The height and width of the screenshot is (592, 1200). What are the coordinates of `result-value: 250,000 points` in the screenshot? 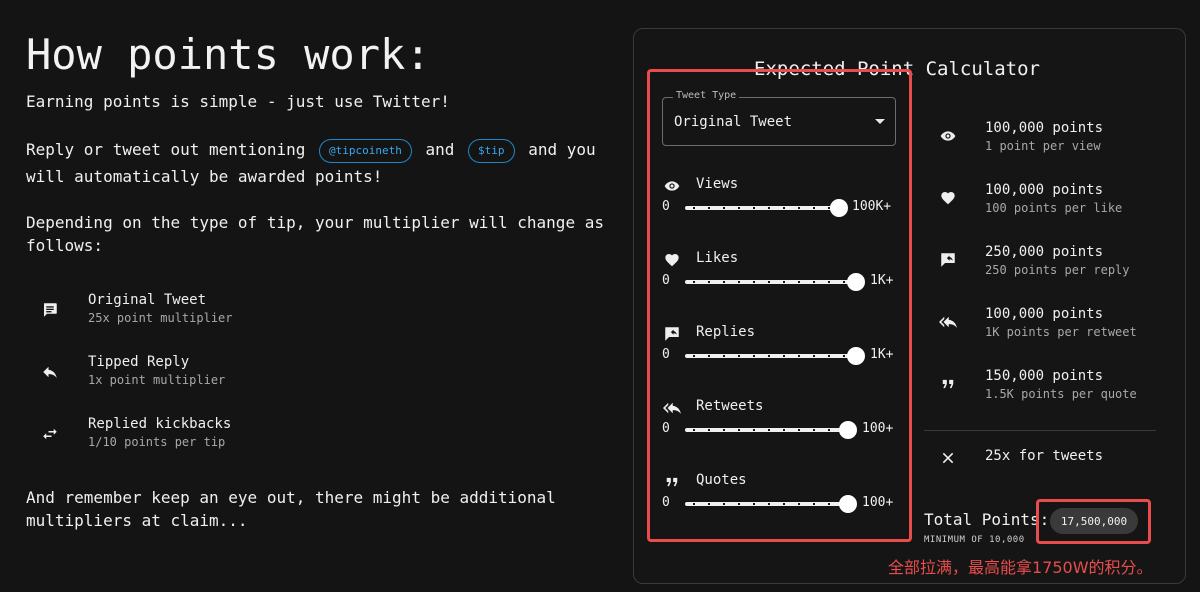 It's located at (1044, 252).